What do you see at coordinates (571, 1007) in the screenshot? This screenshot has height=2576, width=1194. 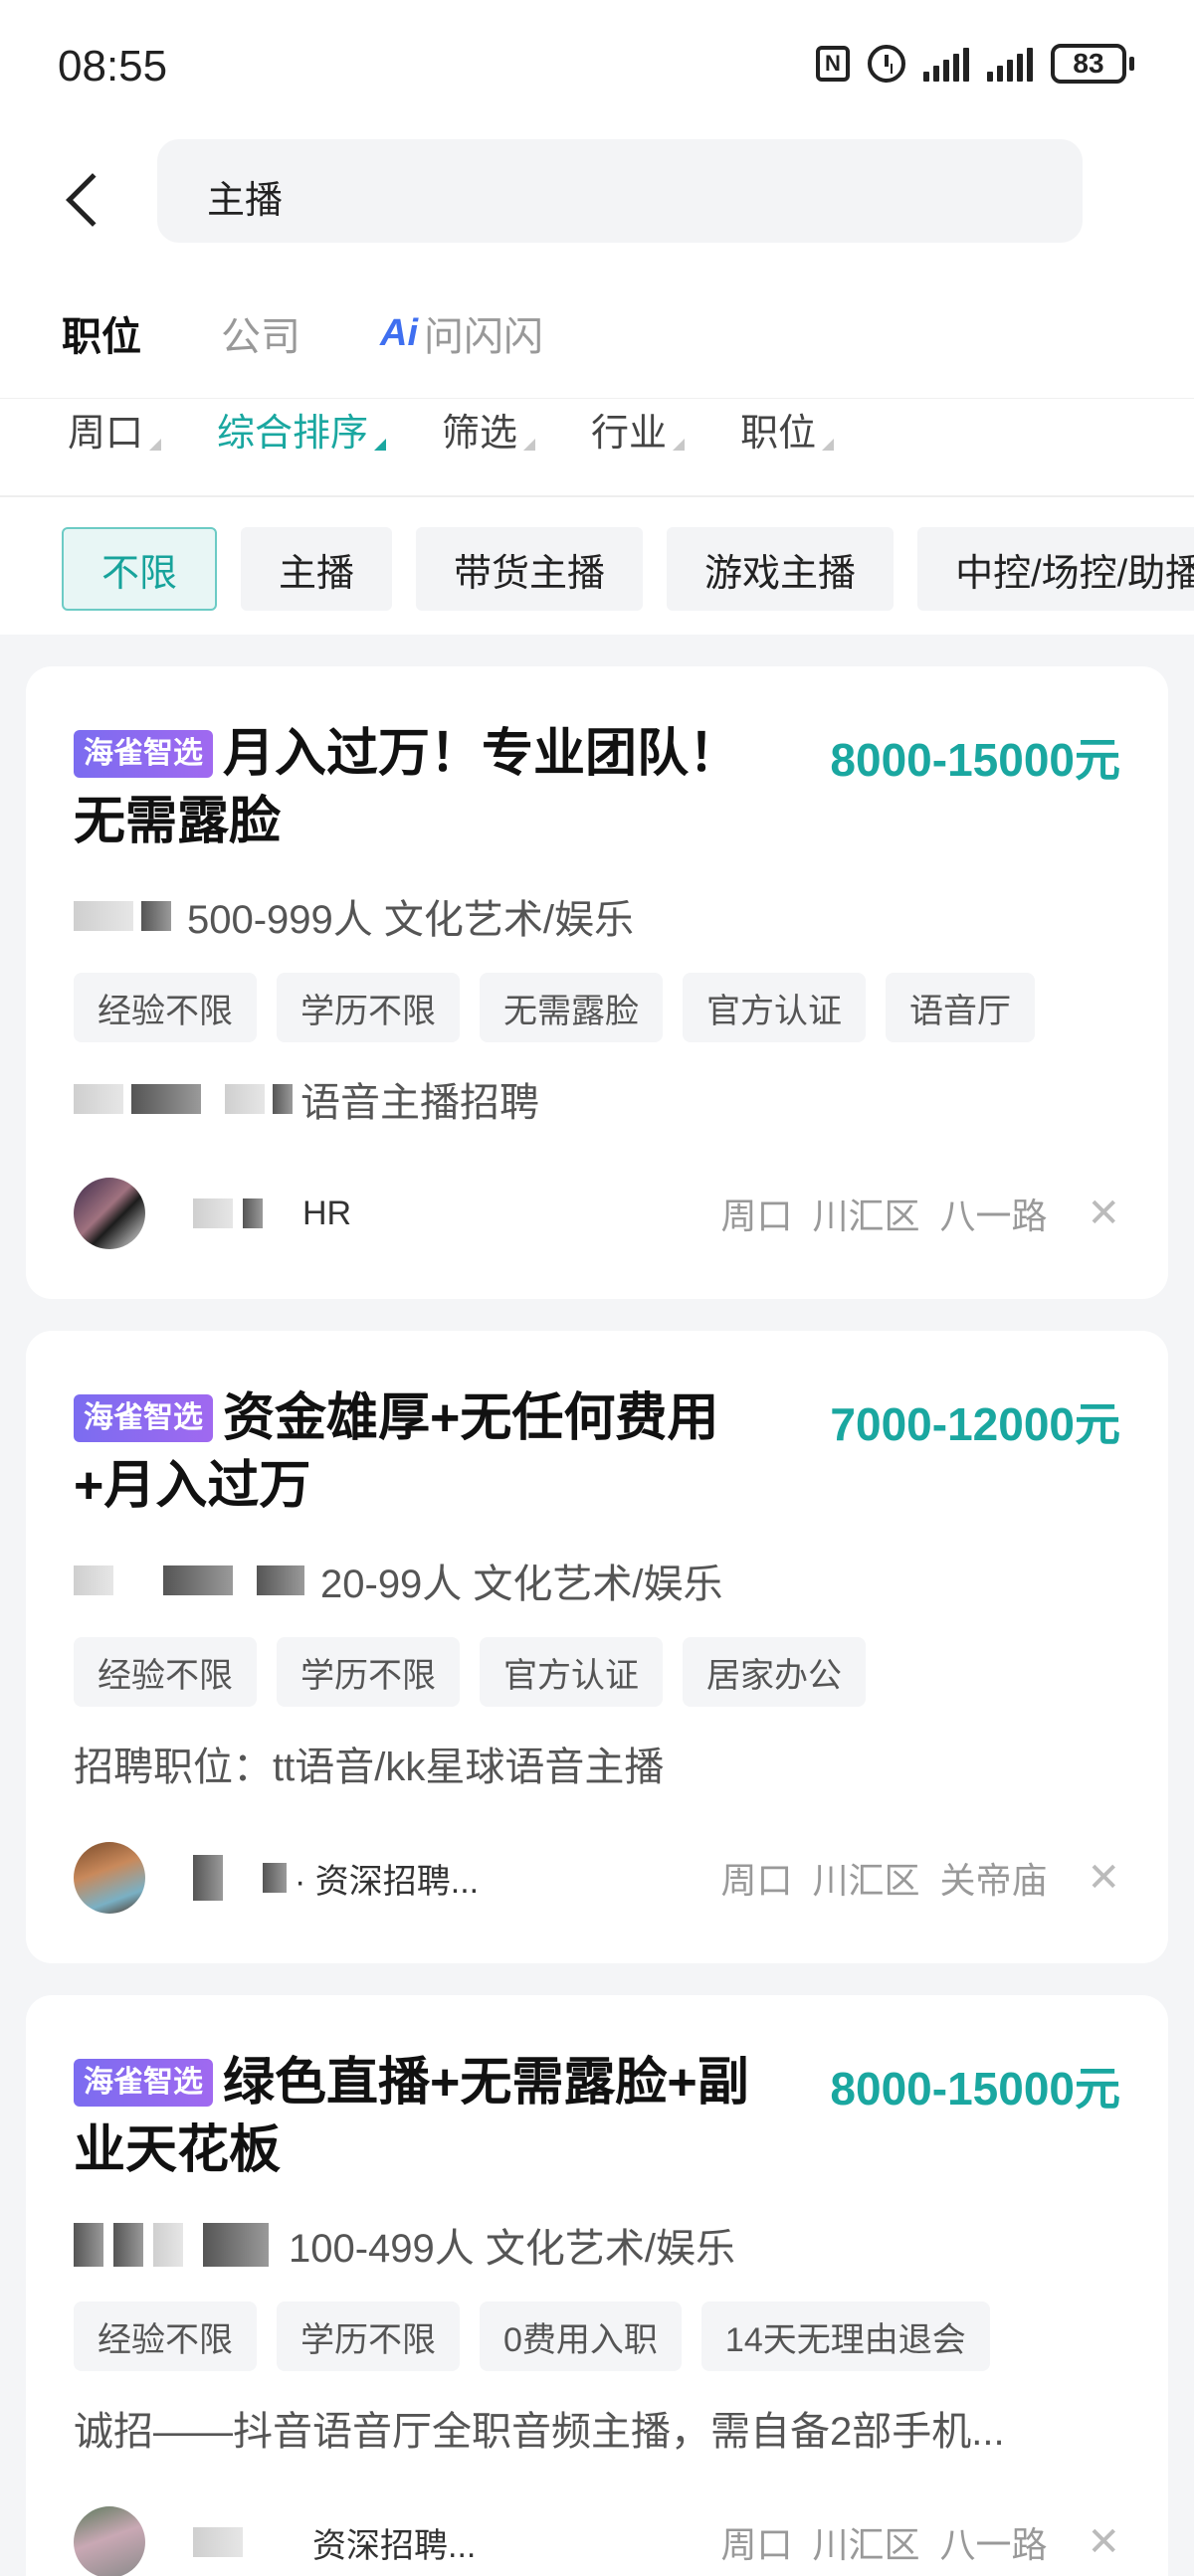 I see `job-tag: 无需露脸` at bounding box center [571, 1007].